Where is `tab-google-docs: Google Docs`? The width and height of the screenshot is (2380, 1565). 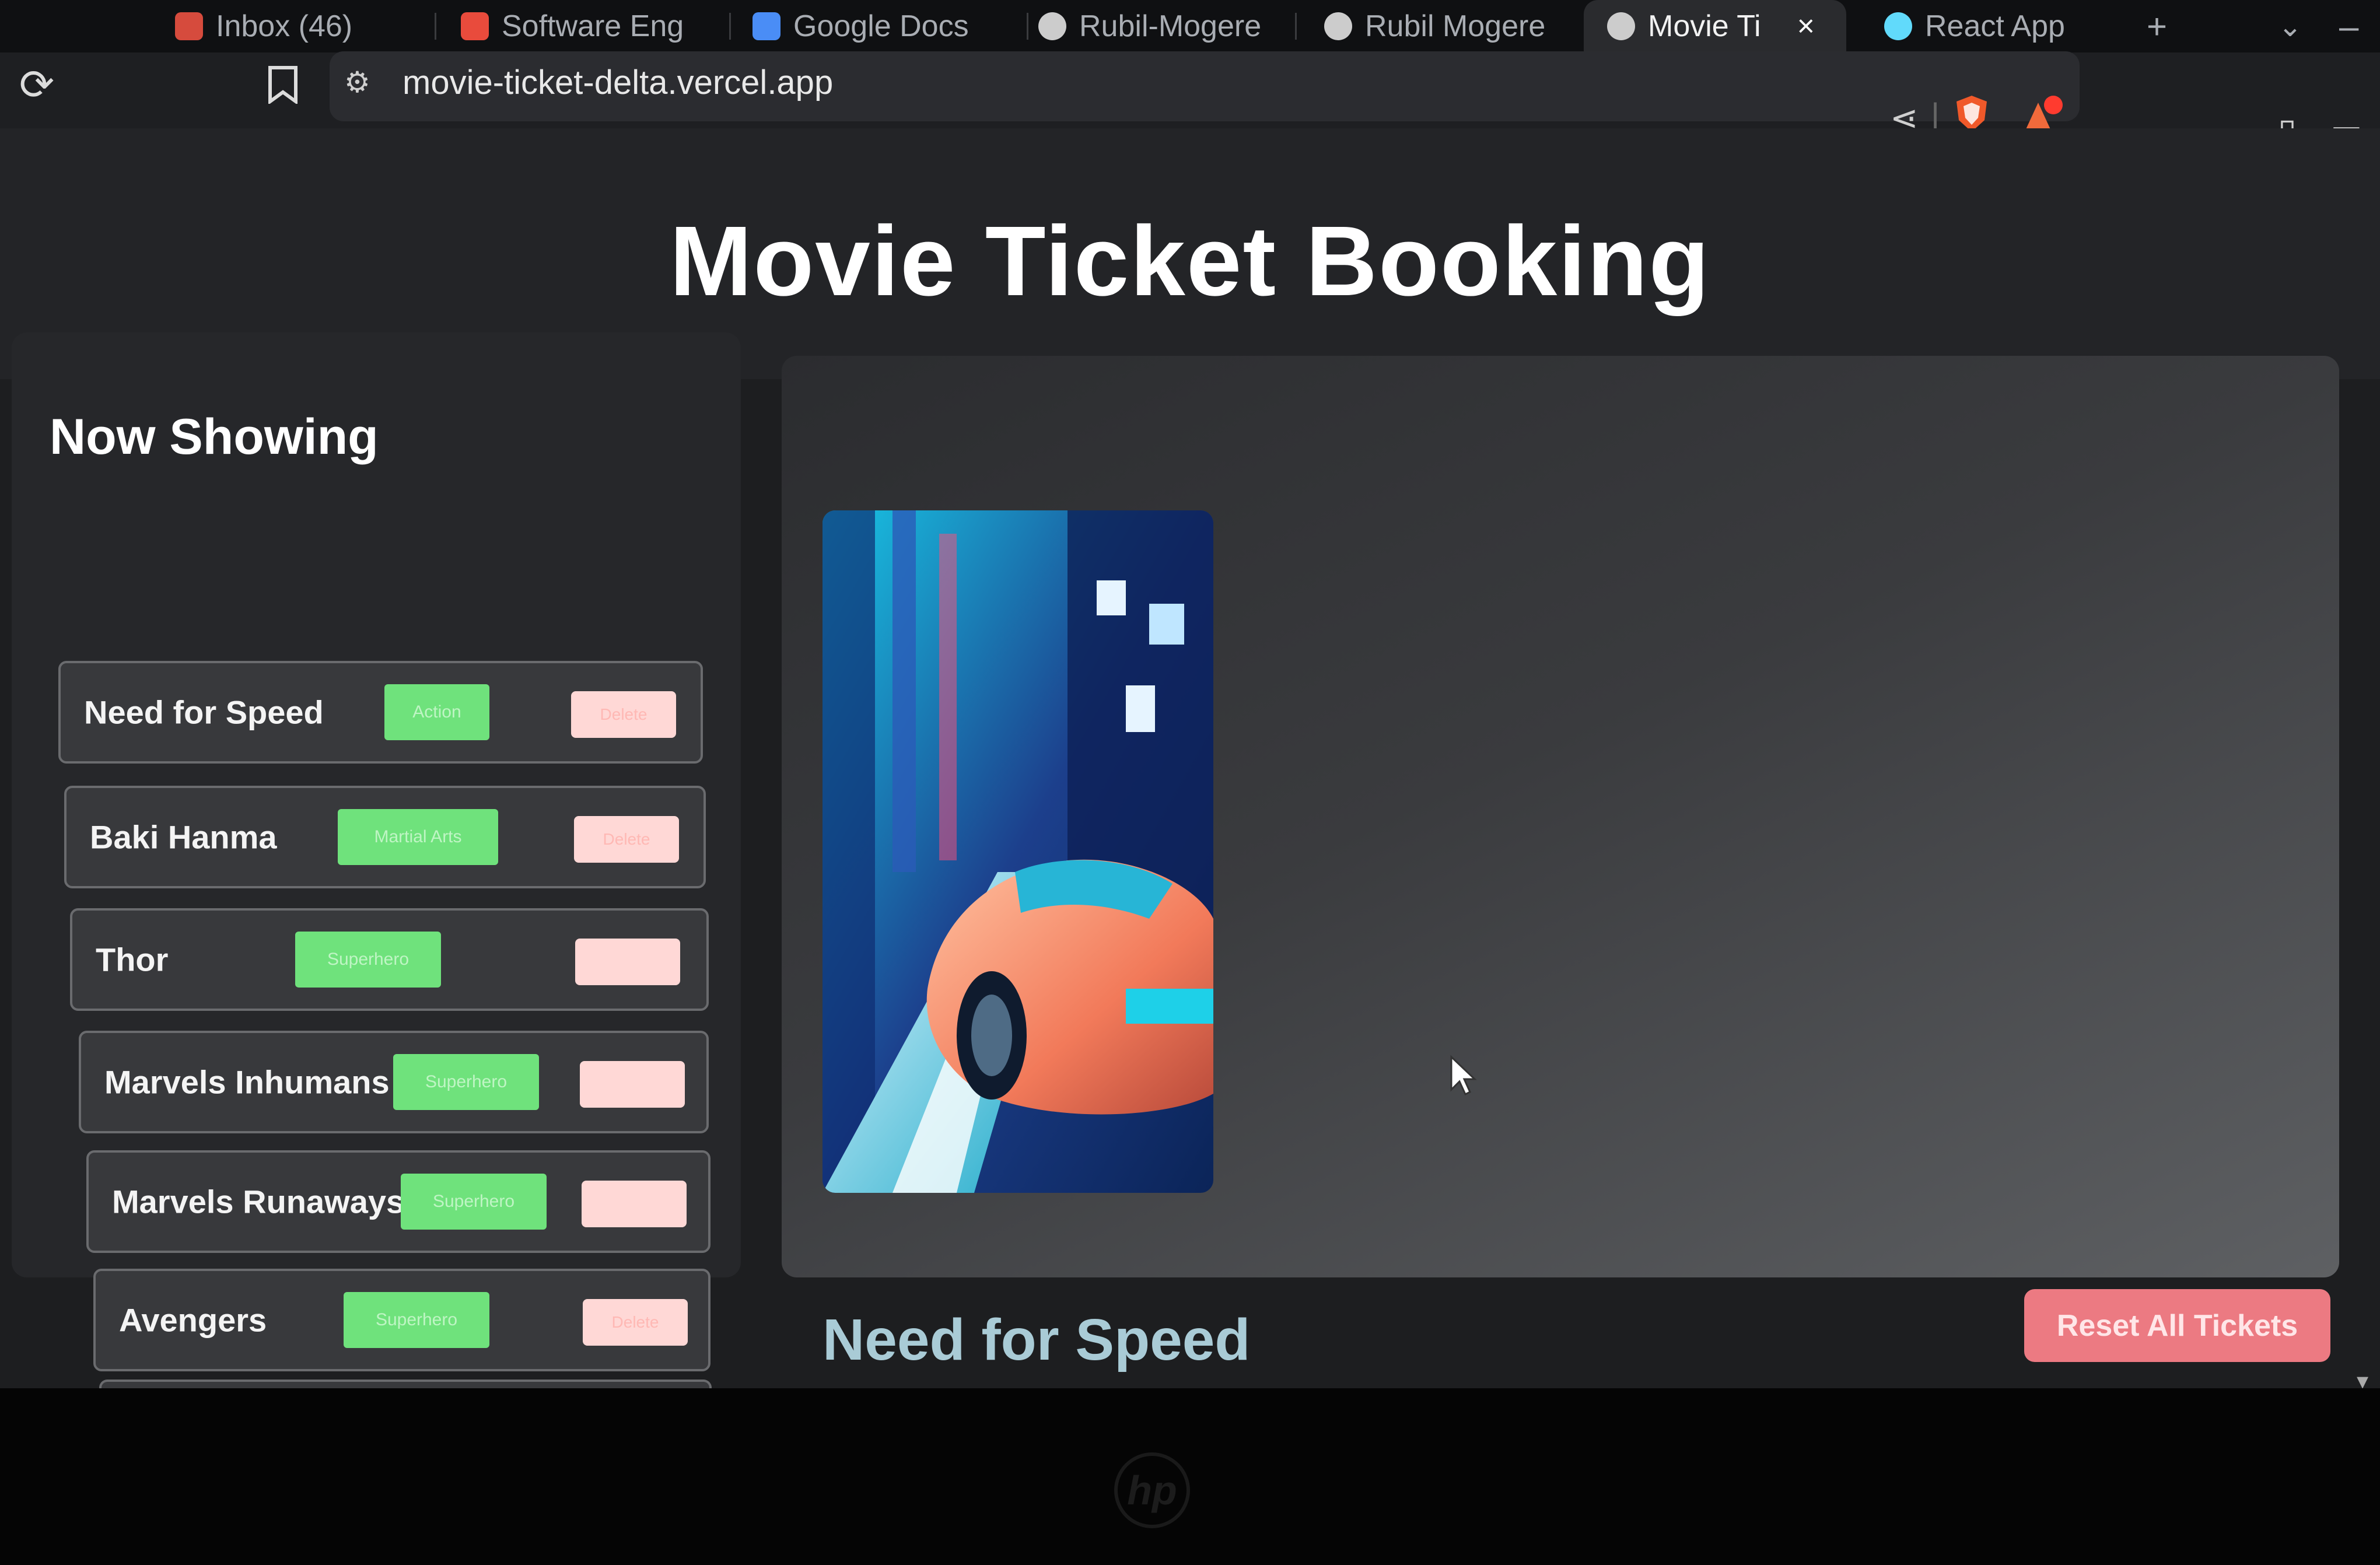 tab-google-docs: Google Docs is located at coordinates (886, 26).